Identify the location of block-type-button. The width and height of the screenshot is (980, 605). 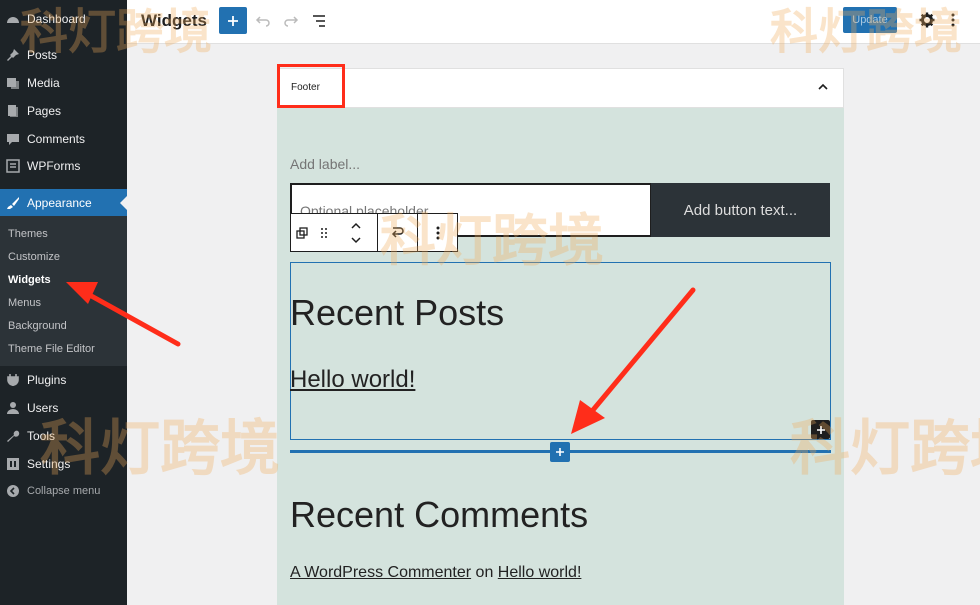
(302, 232).